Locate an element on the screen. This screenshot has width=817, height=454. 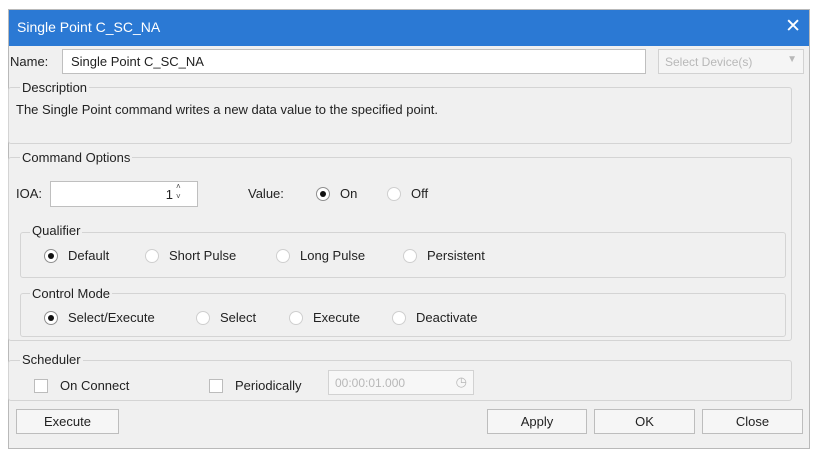
qualifier-title: Qualifier is located at coordinates (56, 230).